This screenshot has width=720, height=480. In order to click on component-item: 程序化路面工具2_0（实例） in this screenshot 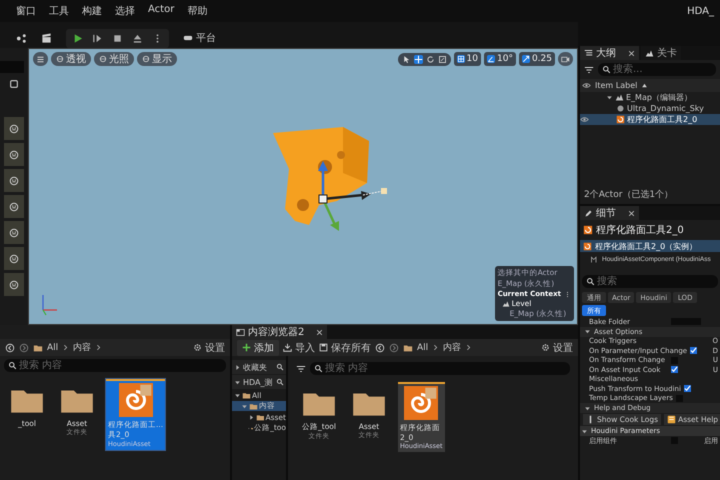, I will do `click(650, 246)`.